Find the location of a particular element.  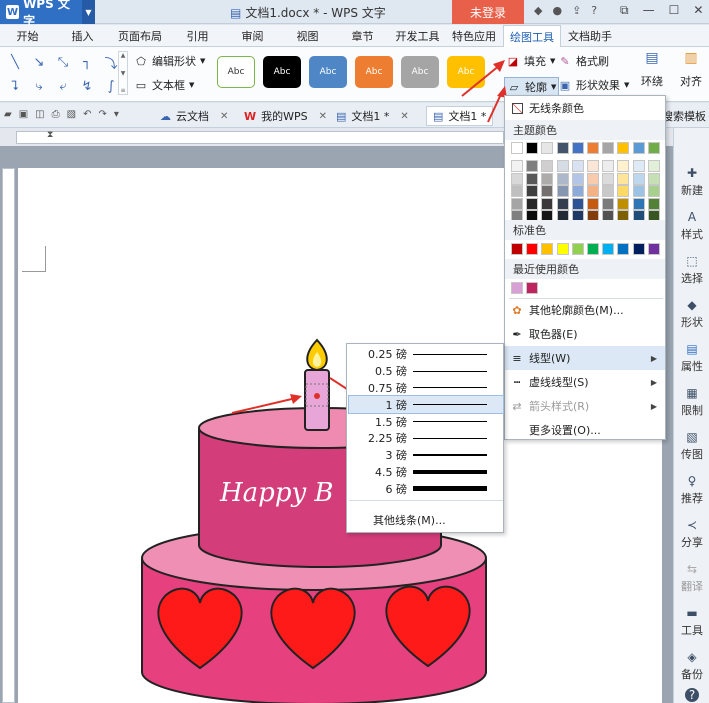

no-line-color-item: 无线条颜色 is located at coordinates (585, 108).